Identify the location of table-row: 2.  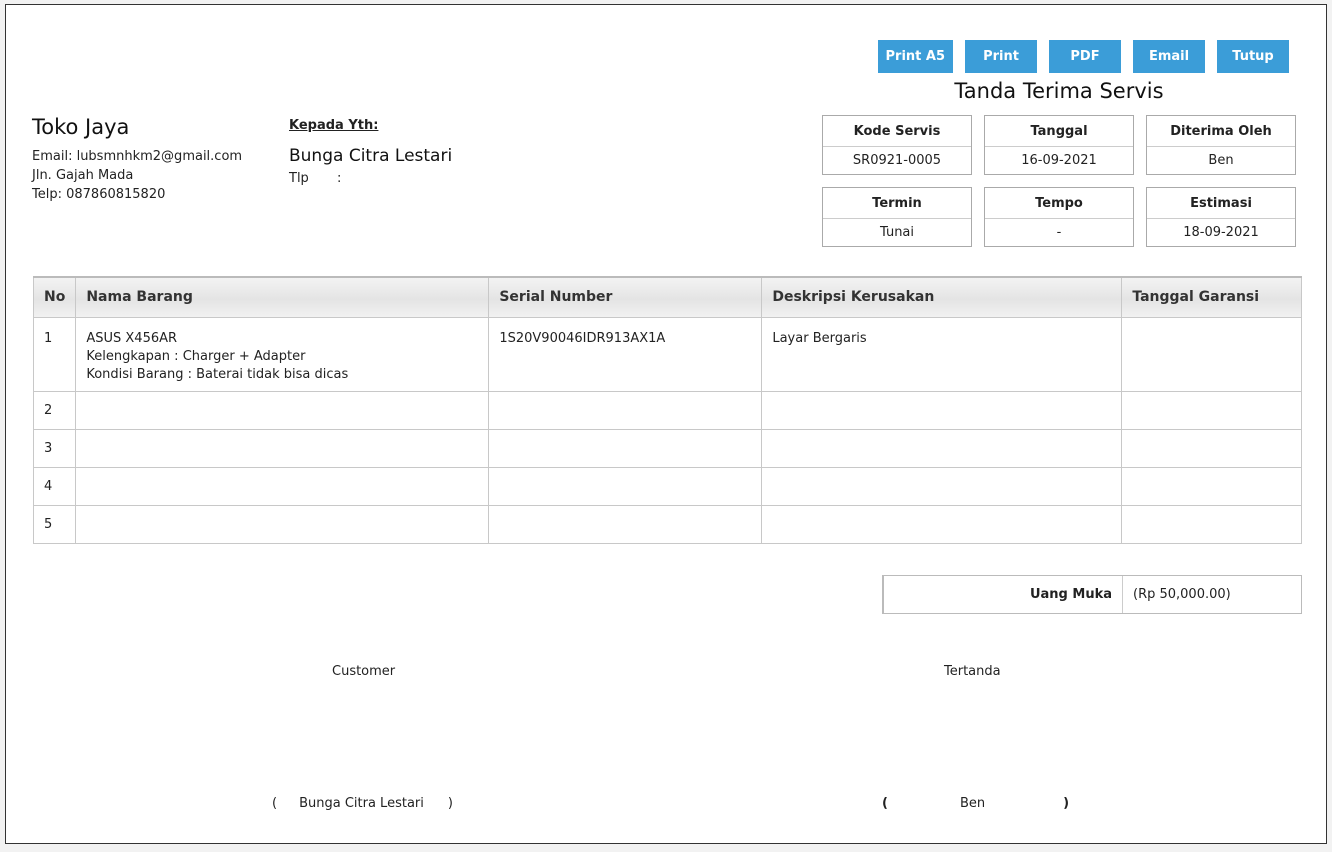
(667, 410).